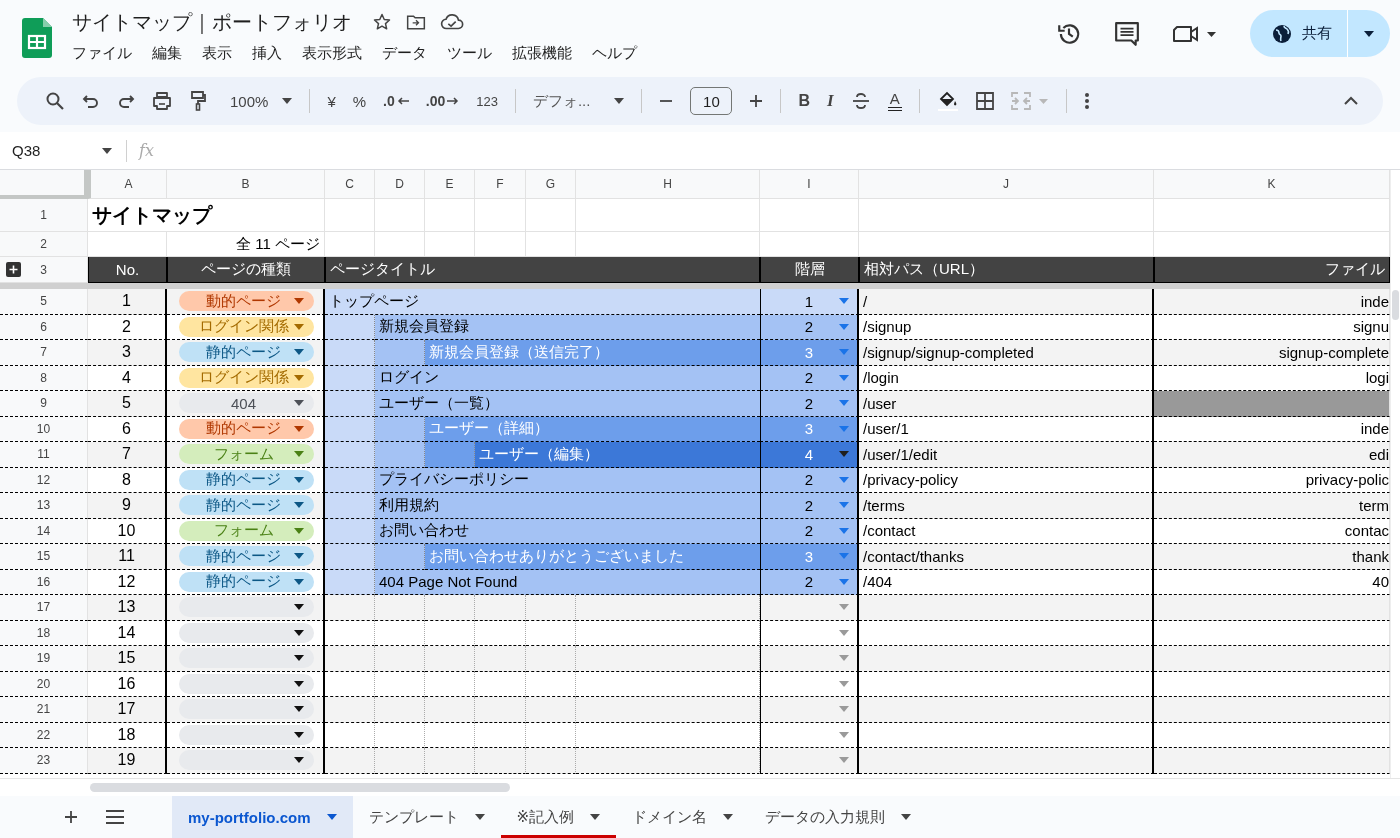 The height and width of the screenshot is (838, 1400). What do you see at coordinates (1272, 184) in the screenshot?
I see `column-header: K` at bounding box center [1272, 184].